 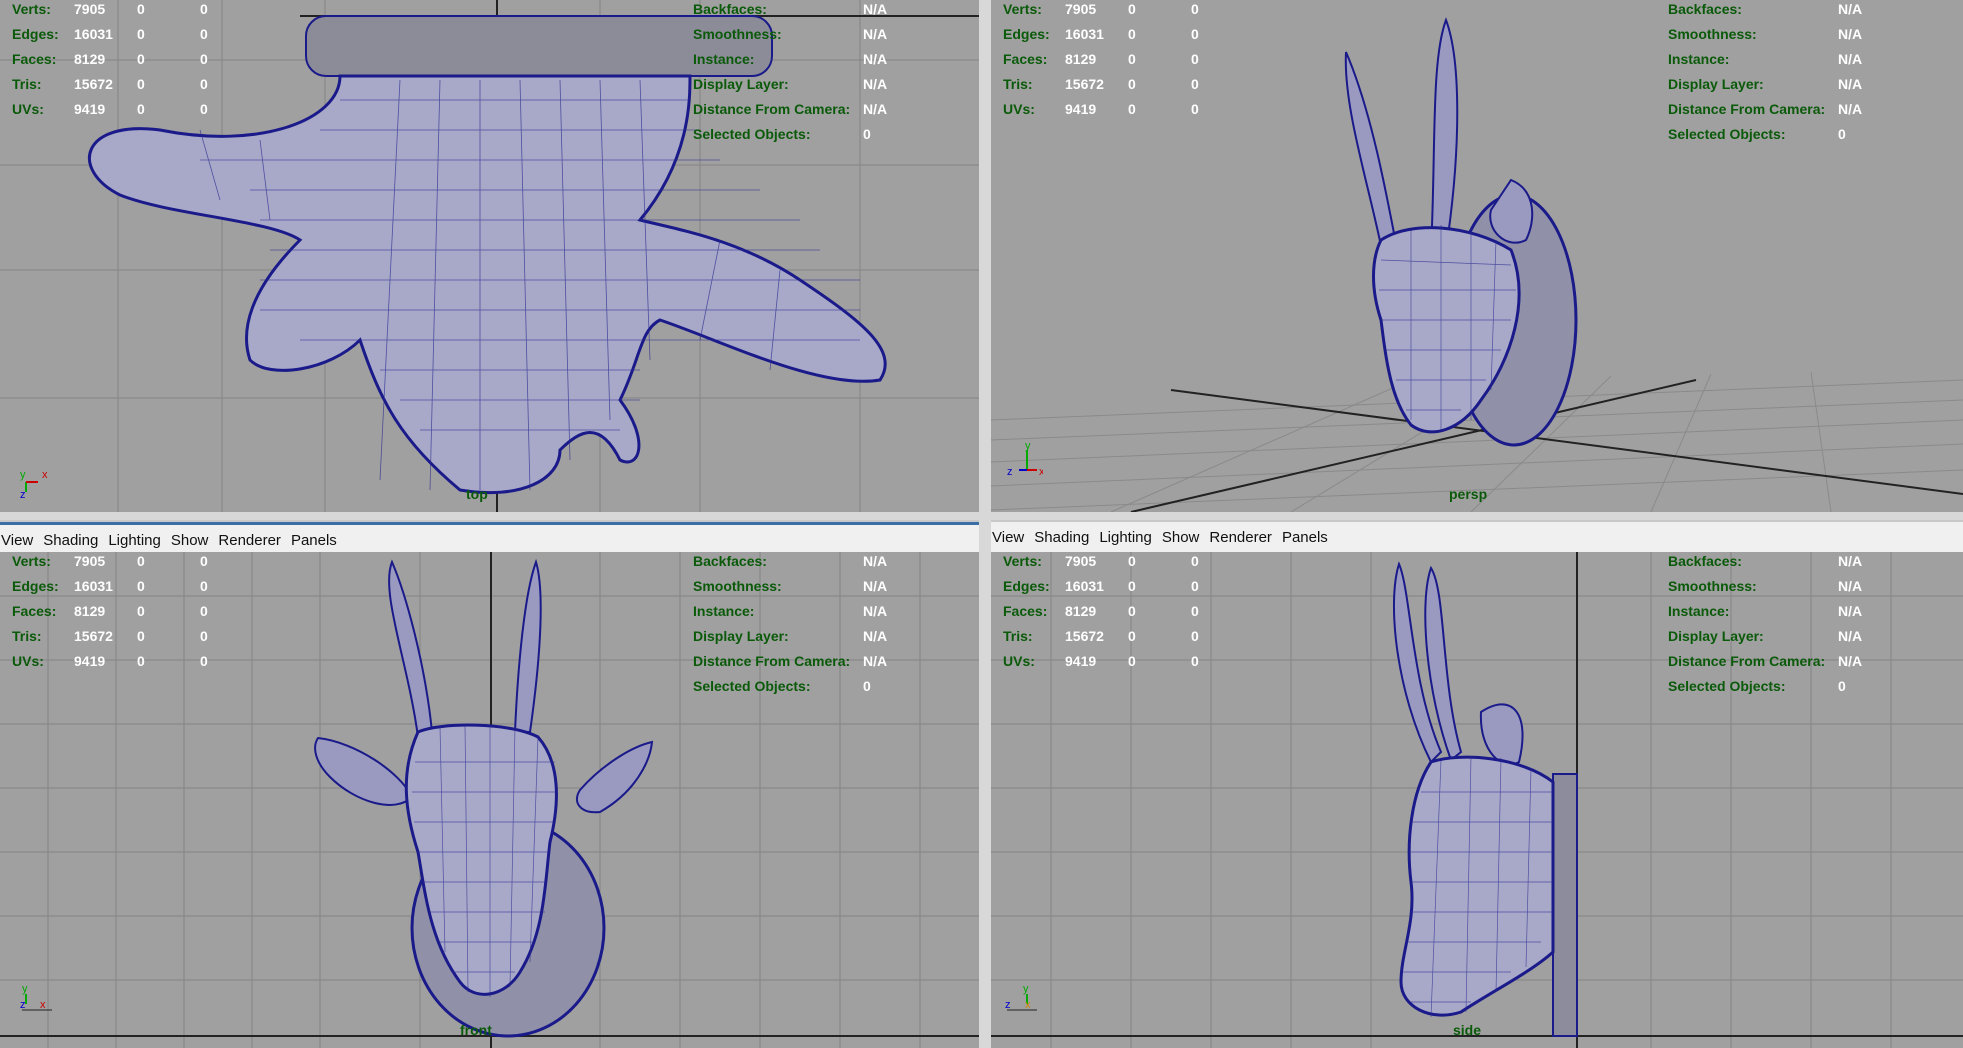 What do you see at coordinates (1716, 636) in the screenshot?
I see `hud-label: Display Layer:` at bounding box center [1716, 636].